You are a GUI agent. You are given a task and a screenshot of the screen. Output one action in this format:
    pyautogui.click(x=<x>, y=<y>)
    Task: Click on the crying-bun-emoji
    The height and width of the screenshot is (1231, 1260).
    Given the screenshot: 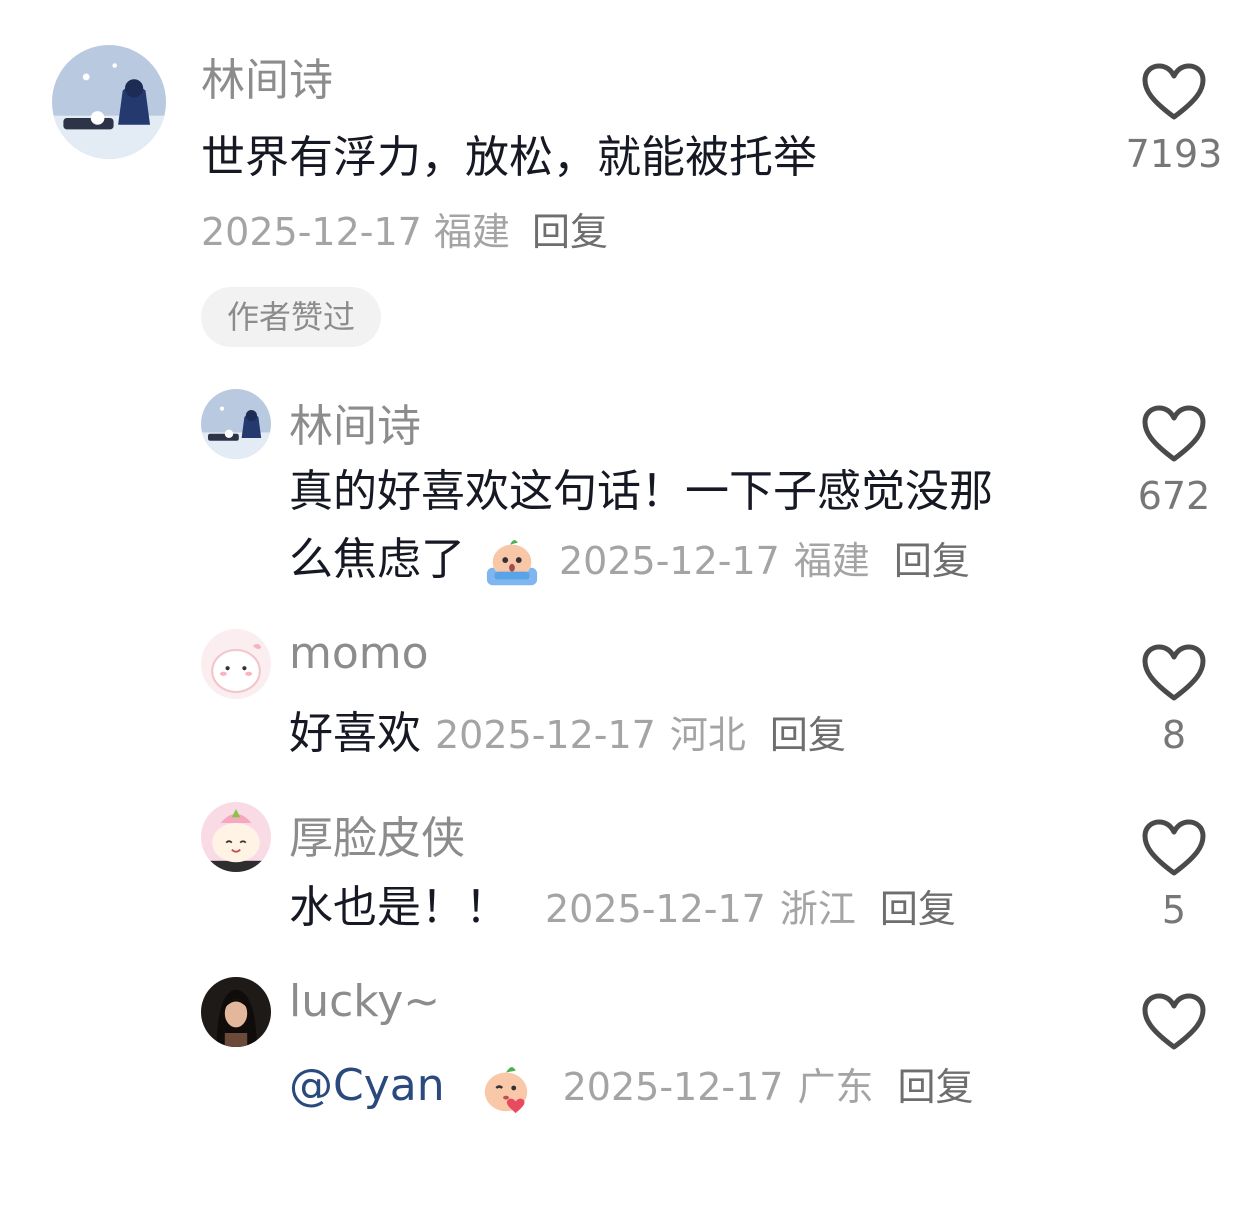 What is the action you would take?
    pyautogui.click(x=512, y=562)
    